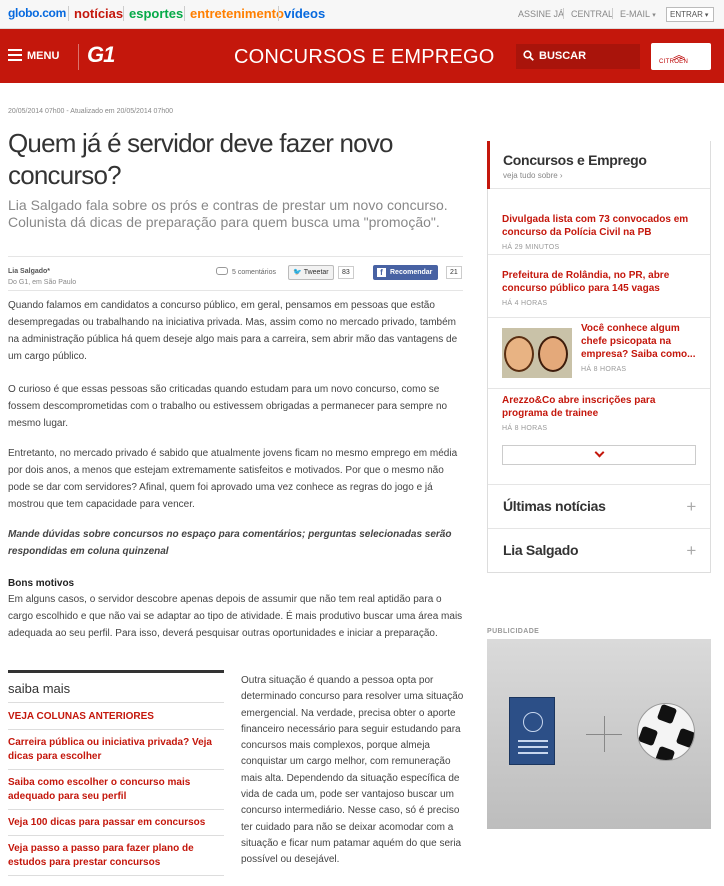 The height and width of the screenshot is (886, 724). What do you see at coordinates (254, 272) in the screenshot?
I see `comments-label: 5 comentários` at bounding box center [254, 272].